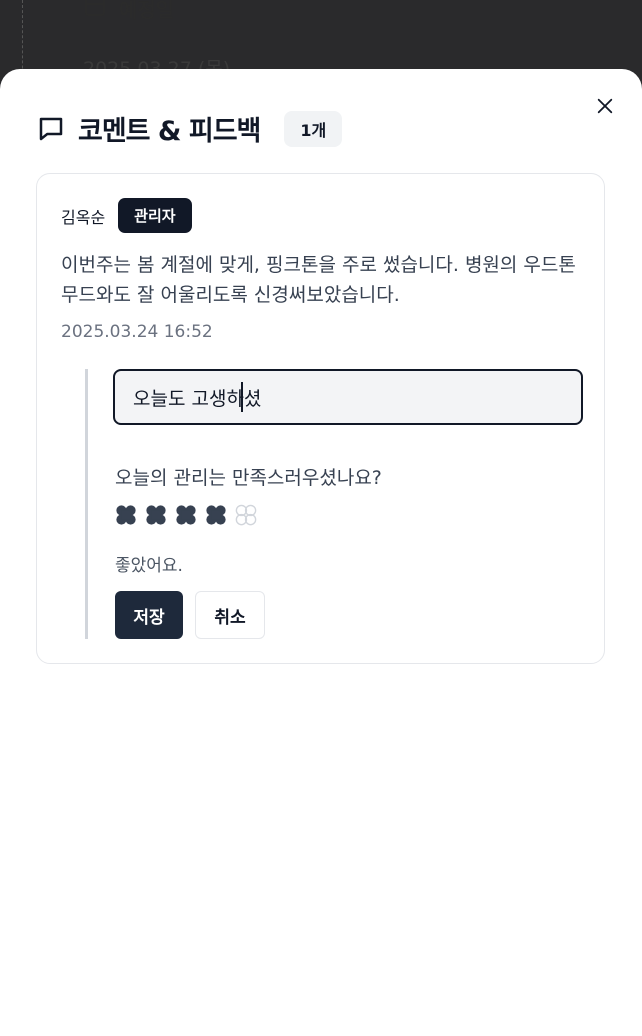 This screenshot has width=642, height=1036. I want to click on due-date-label: 예정일, so click(147, 11).